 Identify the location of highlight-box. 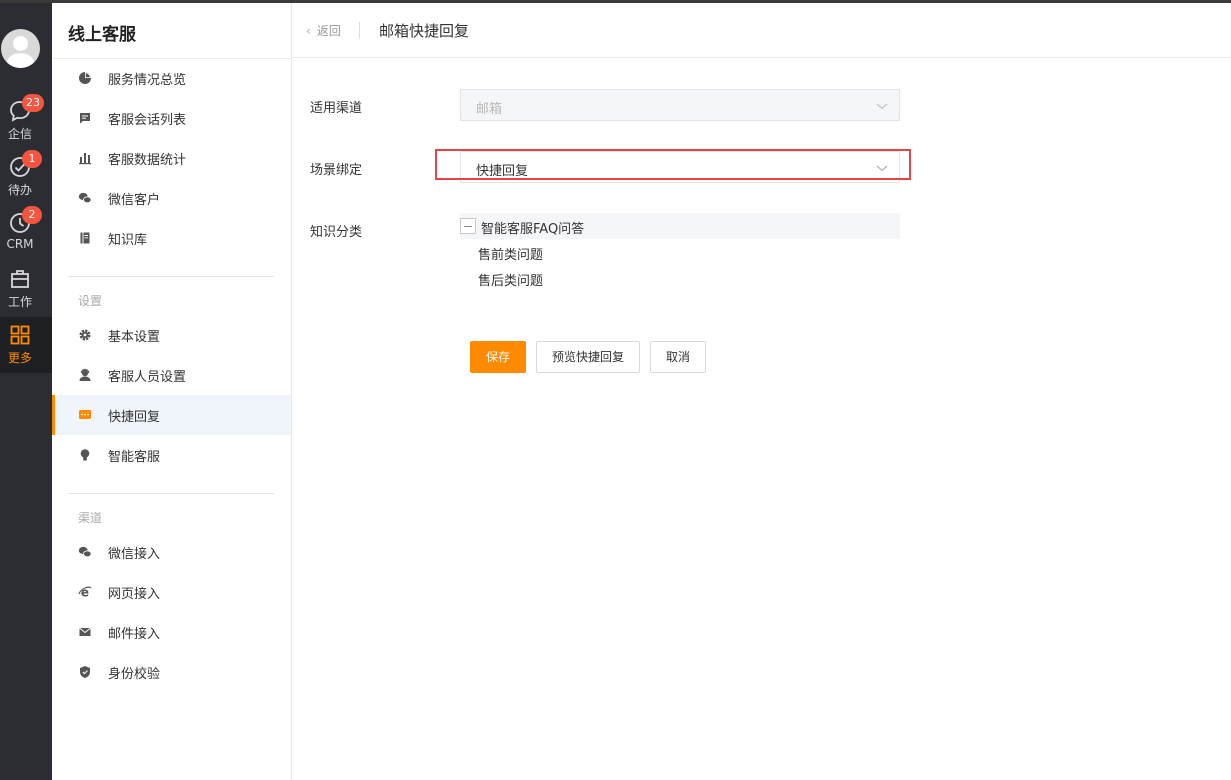
(673, 164).